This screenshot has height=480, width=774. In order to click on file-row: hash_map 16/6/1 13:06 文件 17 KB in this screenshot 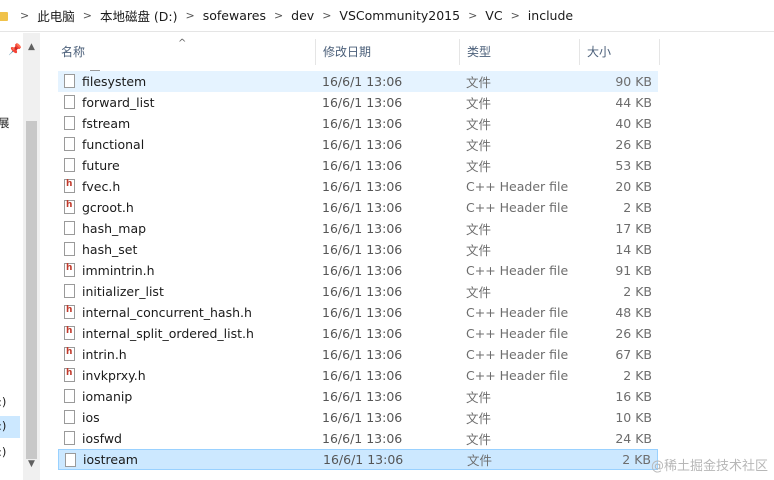, I will do `click(358, 228)`.